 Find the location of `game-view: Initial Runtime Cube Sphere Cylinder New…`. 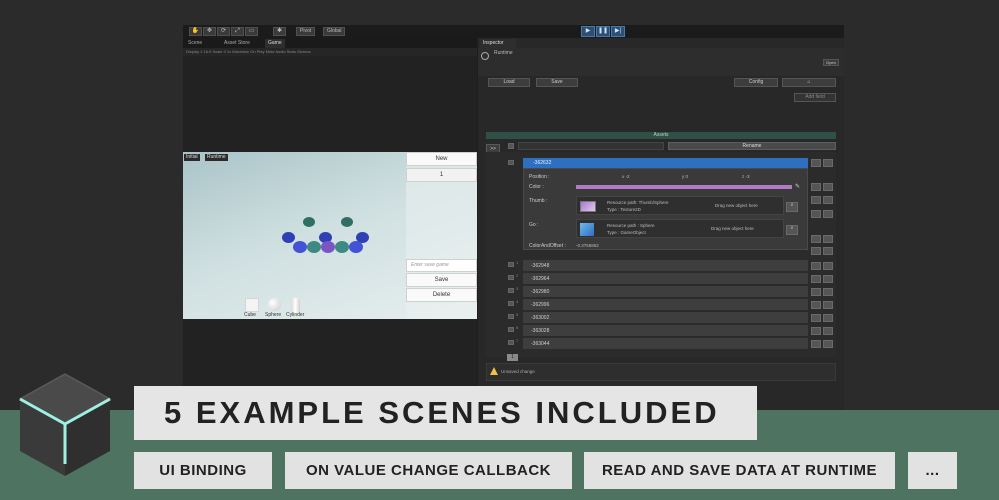

game-view: Initial Runtime Cube Sphere Cylinder New… is located at coordinates (330, 235).